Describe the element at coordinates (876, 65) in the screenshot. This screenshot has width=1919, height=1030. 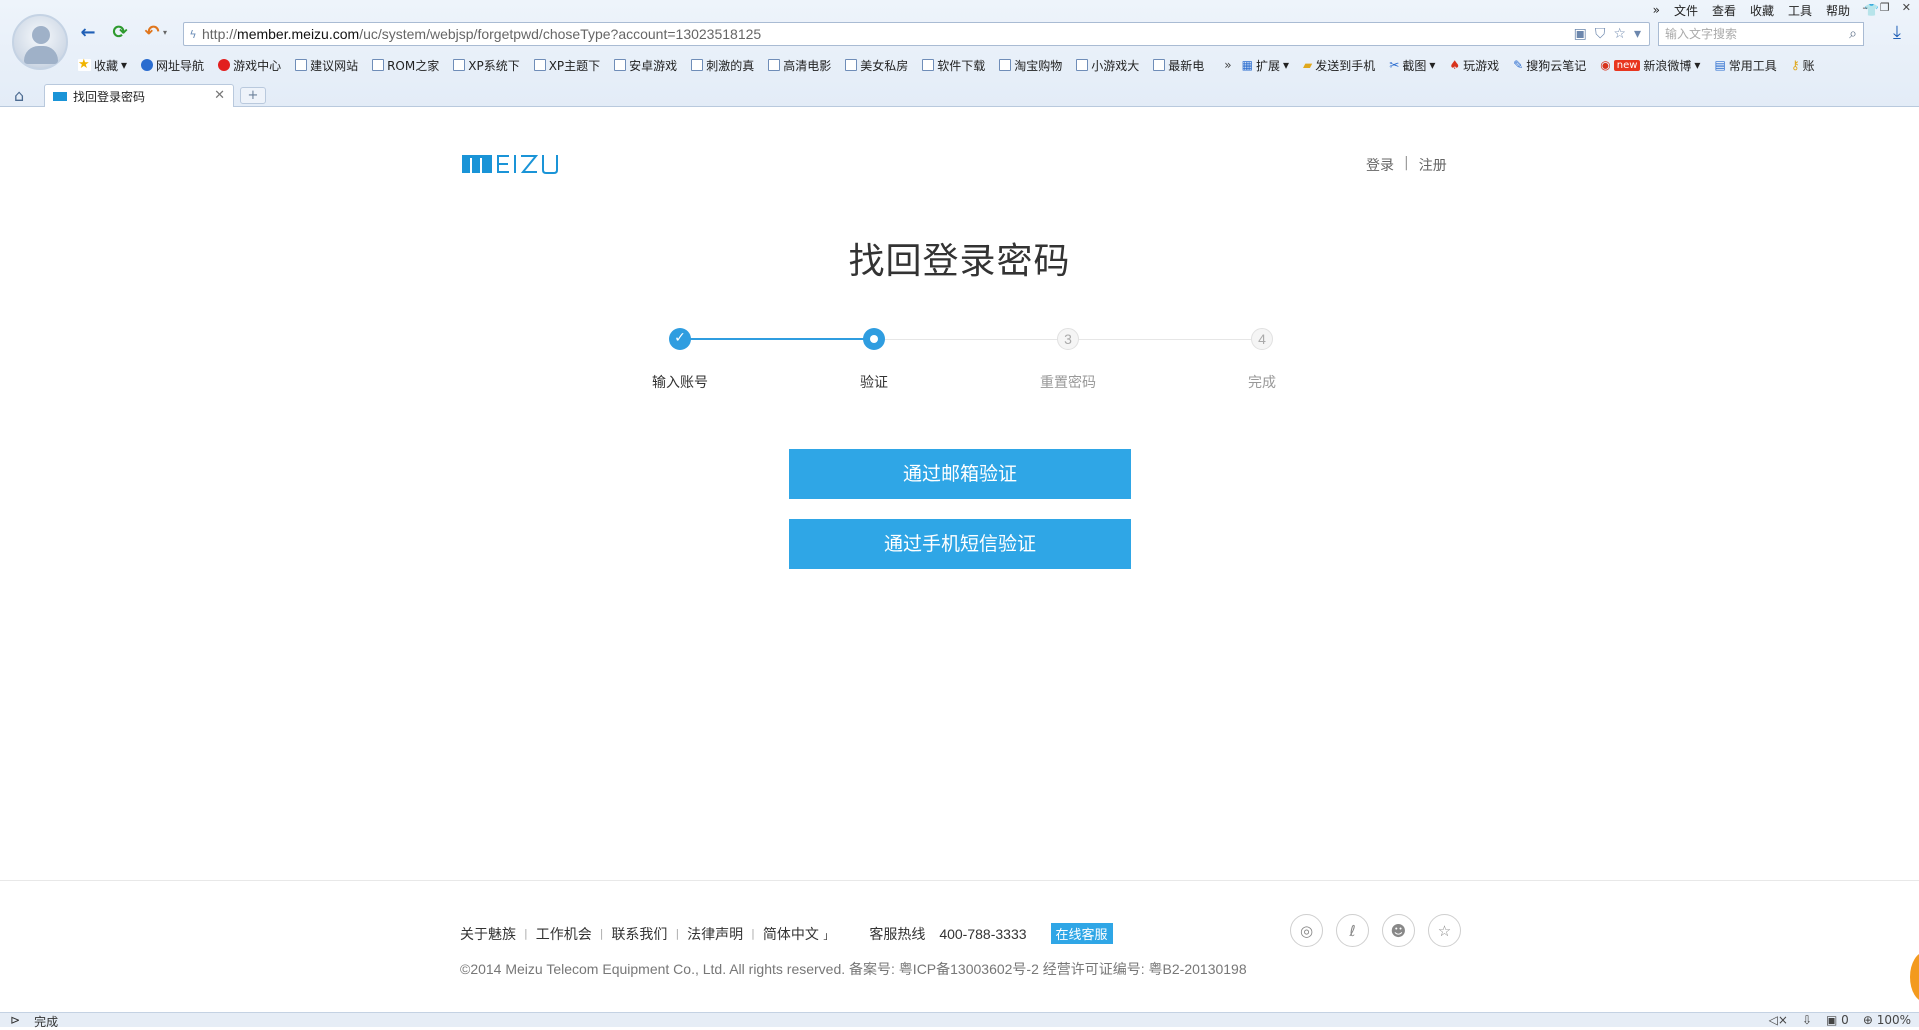
I see `bookmark-item: 美女私房` at that location.